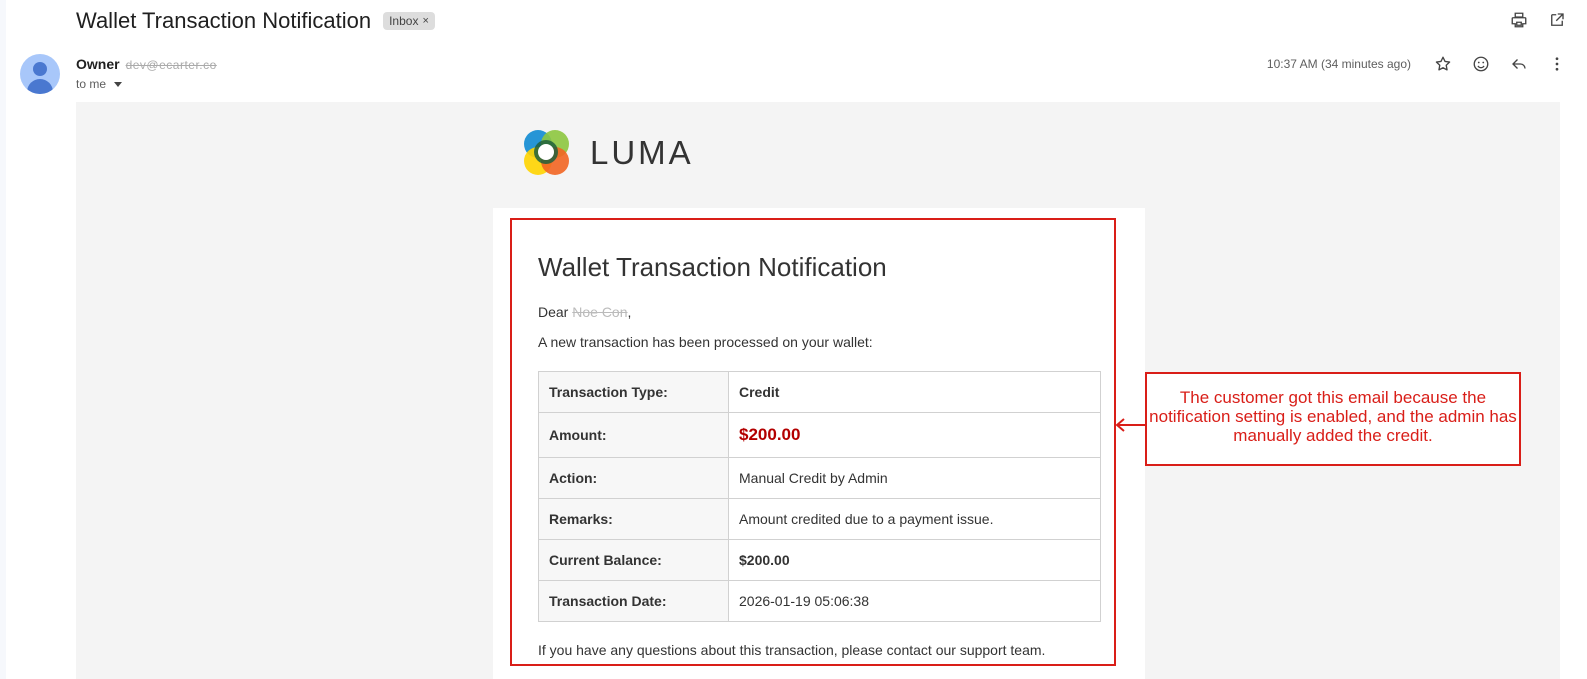  I want to click on sender-avatar, so click(40, 74).